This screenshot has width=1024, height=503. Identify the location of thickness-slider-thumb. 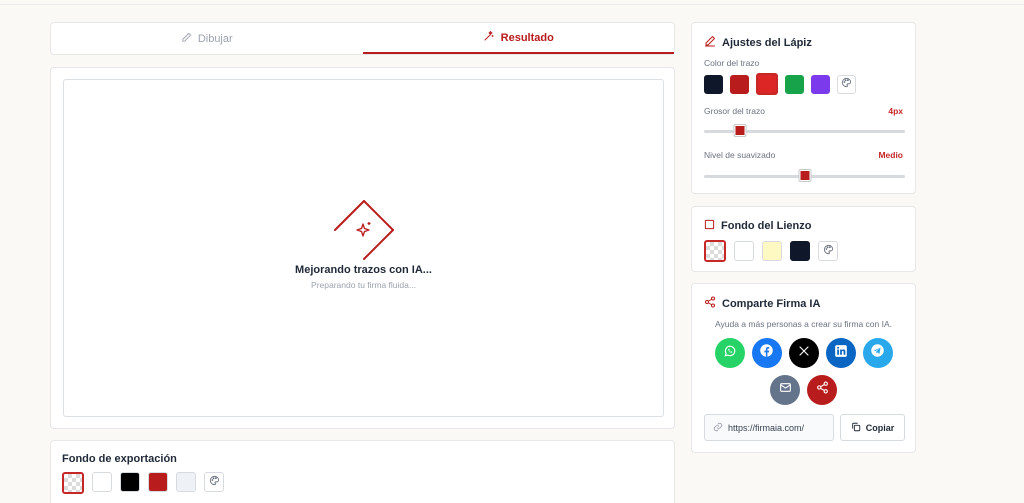
(740, 130).